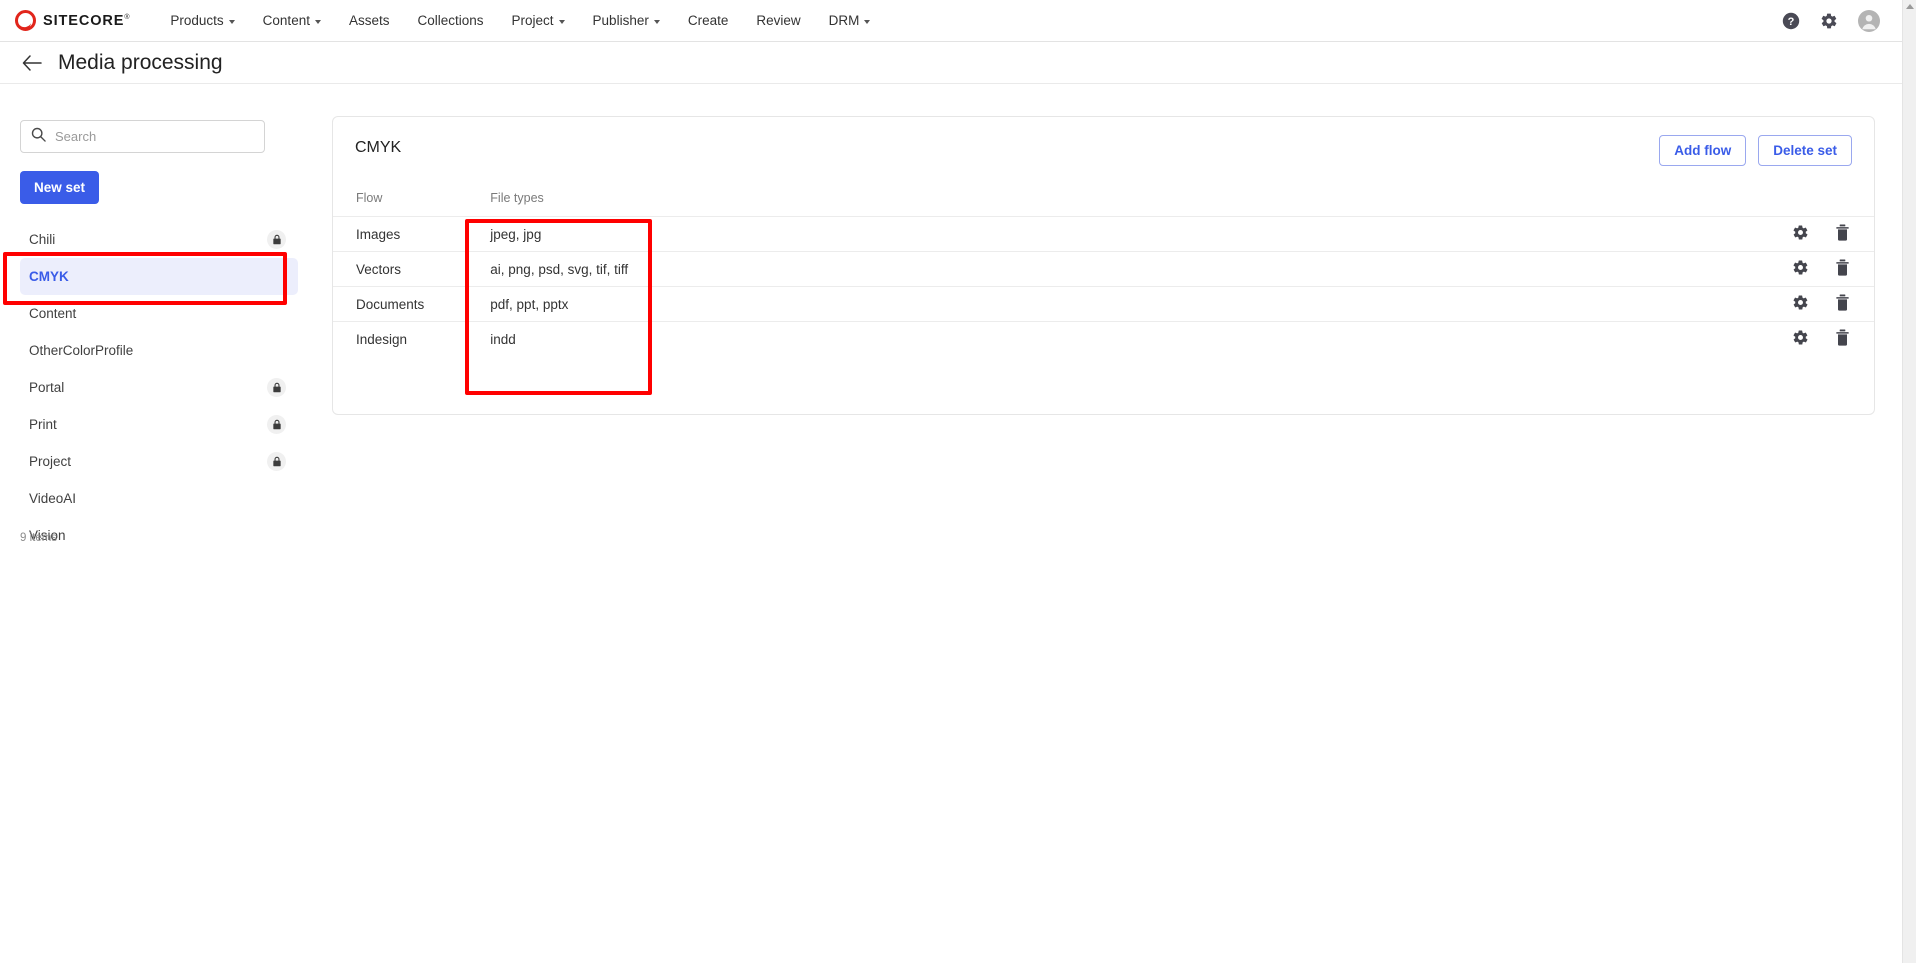 The height and width of the screenshot is (963, 1916). I want to click on sidebar-item-videoai: VideoAI, so click(159, 498).